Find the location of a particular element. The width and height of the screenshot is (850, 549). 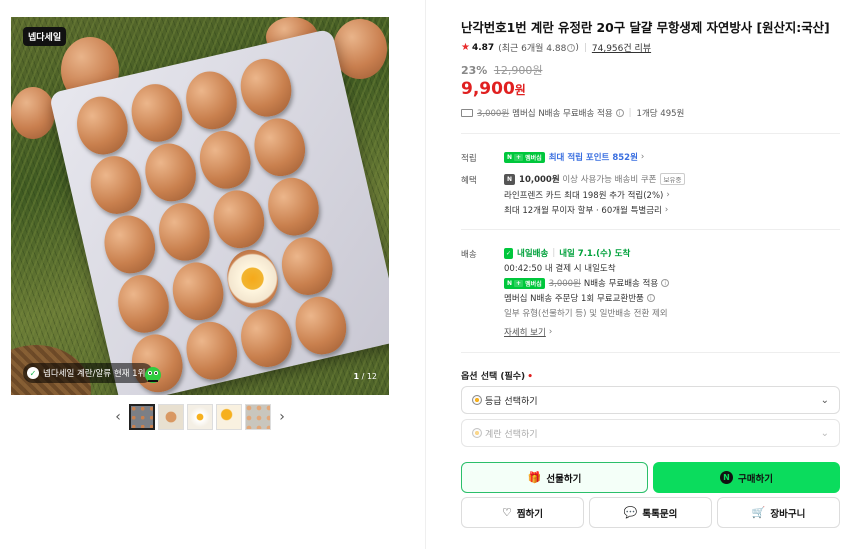

trophy-icon: ✓ is located at coordinates (33, 373).